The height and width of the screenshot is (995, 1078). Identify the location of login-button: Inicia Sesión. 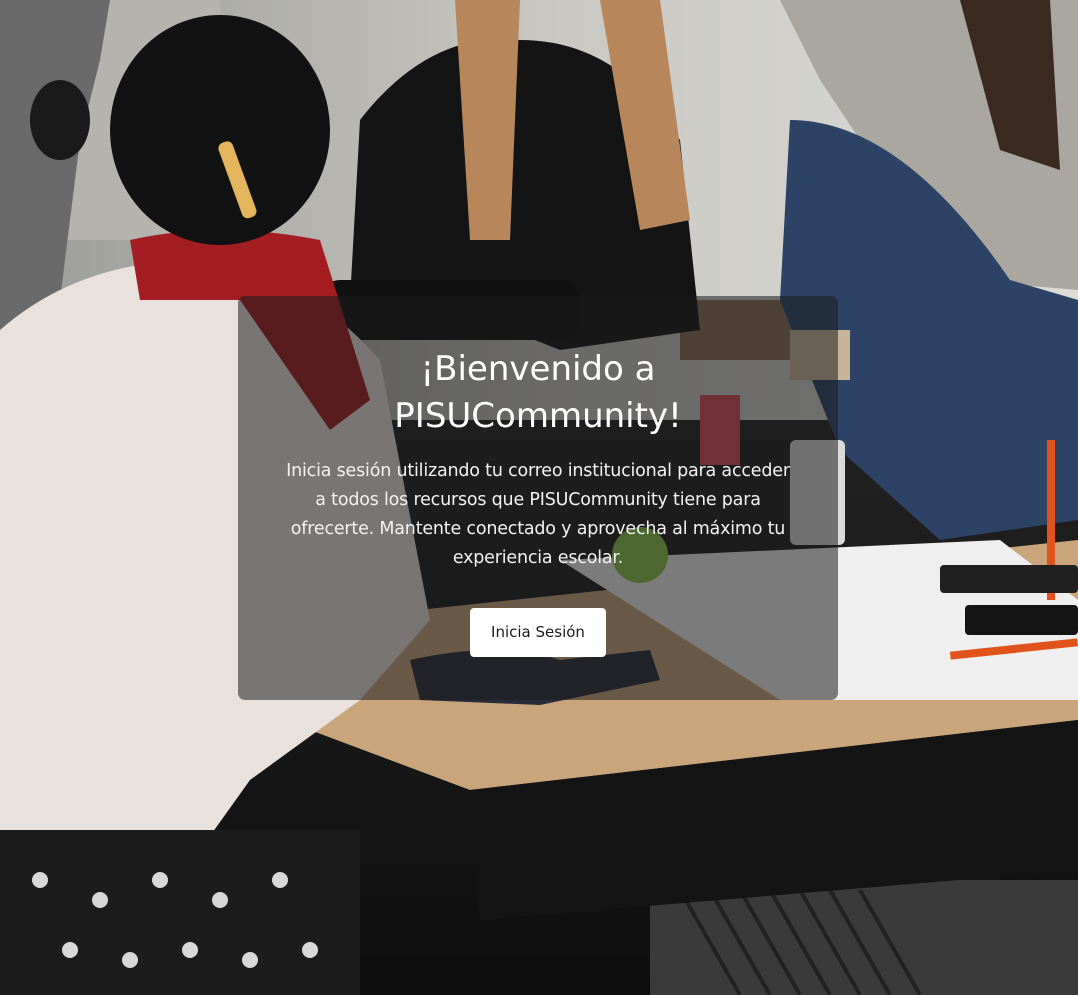
(538, 632).